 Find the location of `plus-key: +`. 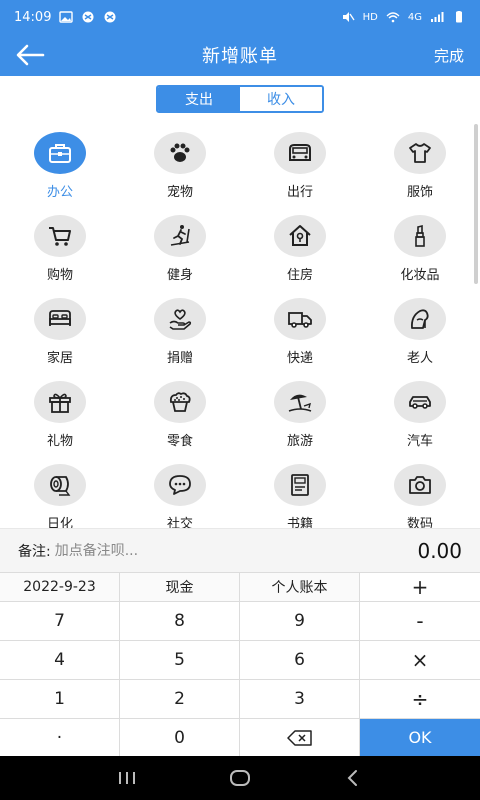

plus-key: + is located at coordinates (420, 587).